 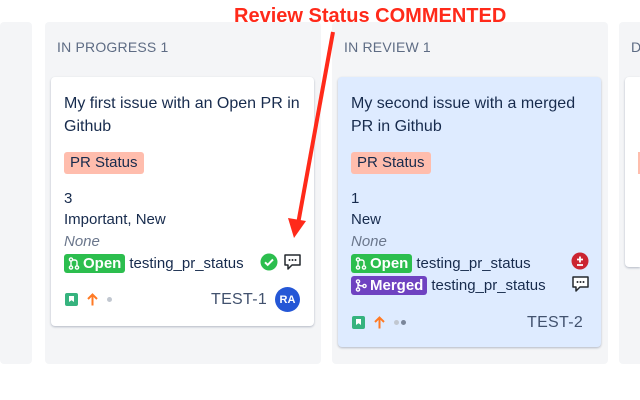 What do you see at coordinates (311, 134) in the screenshot?
I see `annotation-arrow` at bounding box center [311, 134].